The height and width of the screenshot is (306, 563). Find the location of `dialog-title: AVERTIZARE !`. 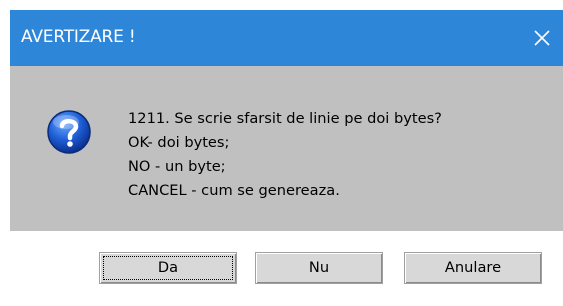

dialog-title: AVERTIZARE ! is located at coordinates (78, 37).